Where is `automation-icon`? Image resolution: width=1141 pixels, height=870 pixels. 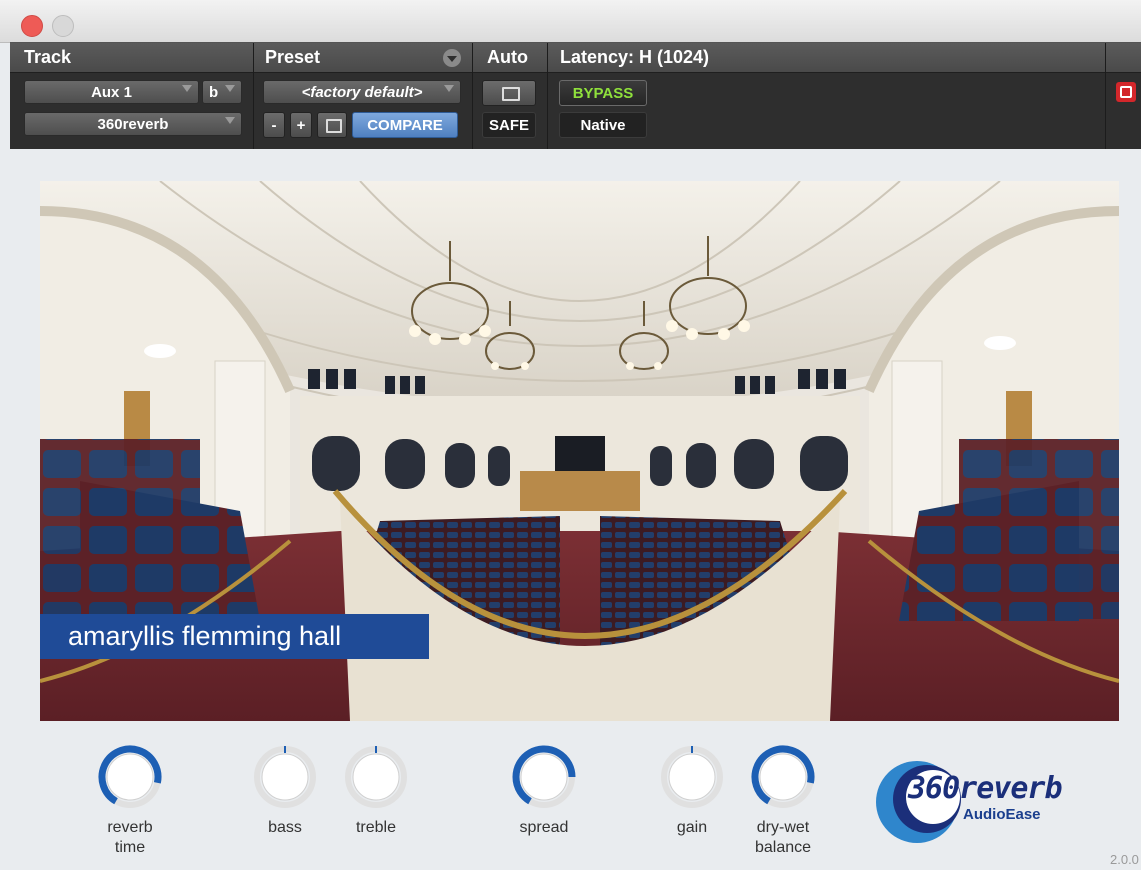 automation-icon is located at coordinates (511, 94).